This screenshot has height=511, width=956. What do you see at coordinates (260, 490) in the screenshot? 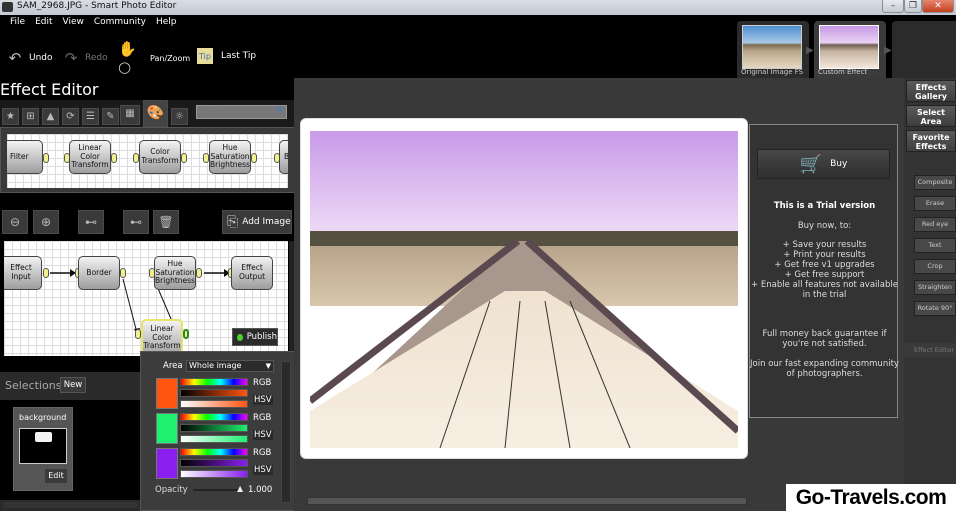
I see `opacity-value: 1.000` at bounding box center [260, 490].